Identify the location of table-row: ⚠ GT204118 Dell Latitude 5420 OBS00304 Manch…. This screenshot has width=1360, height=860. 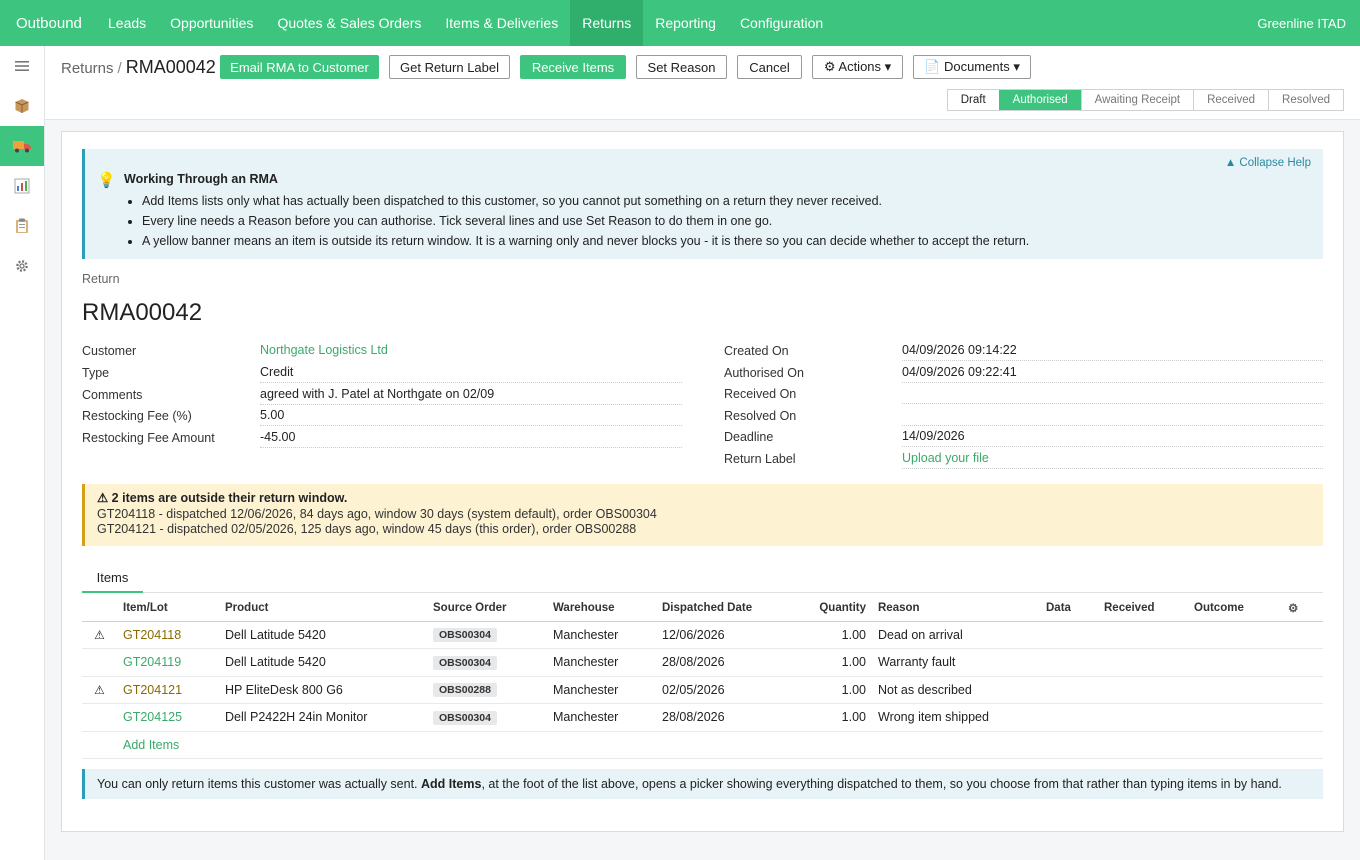
(702, 635).